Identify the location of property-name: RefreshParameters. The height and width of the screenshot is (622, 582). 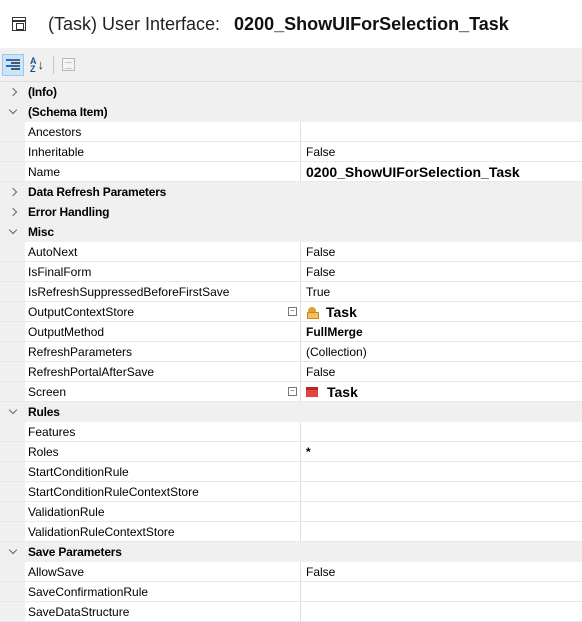
(163, 351).